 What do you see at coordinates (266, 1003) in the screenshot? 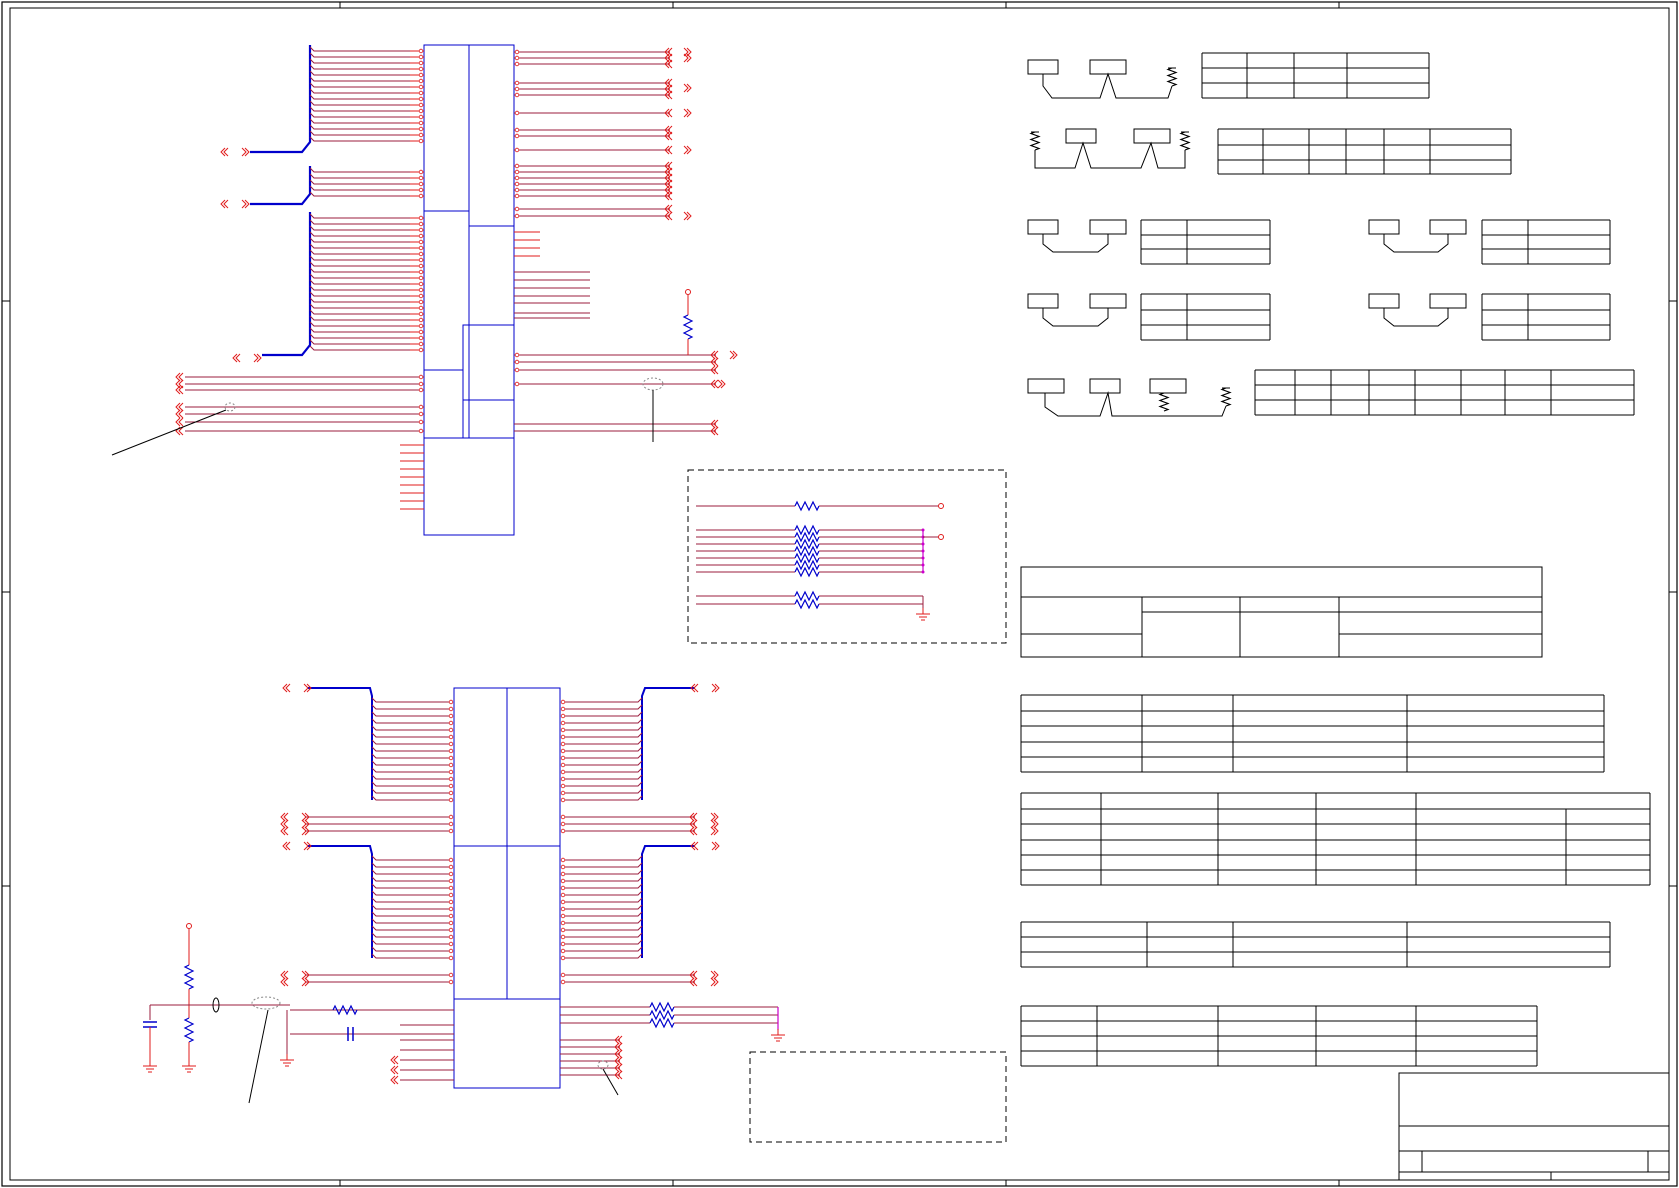
I see `callout-ellipse` at bounding box center [266, 1003].